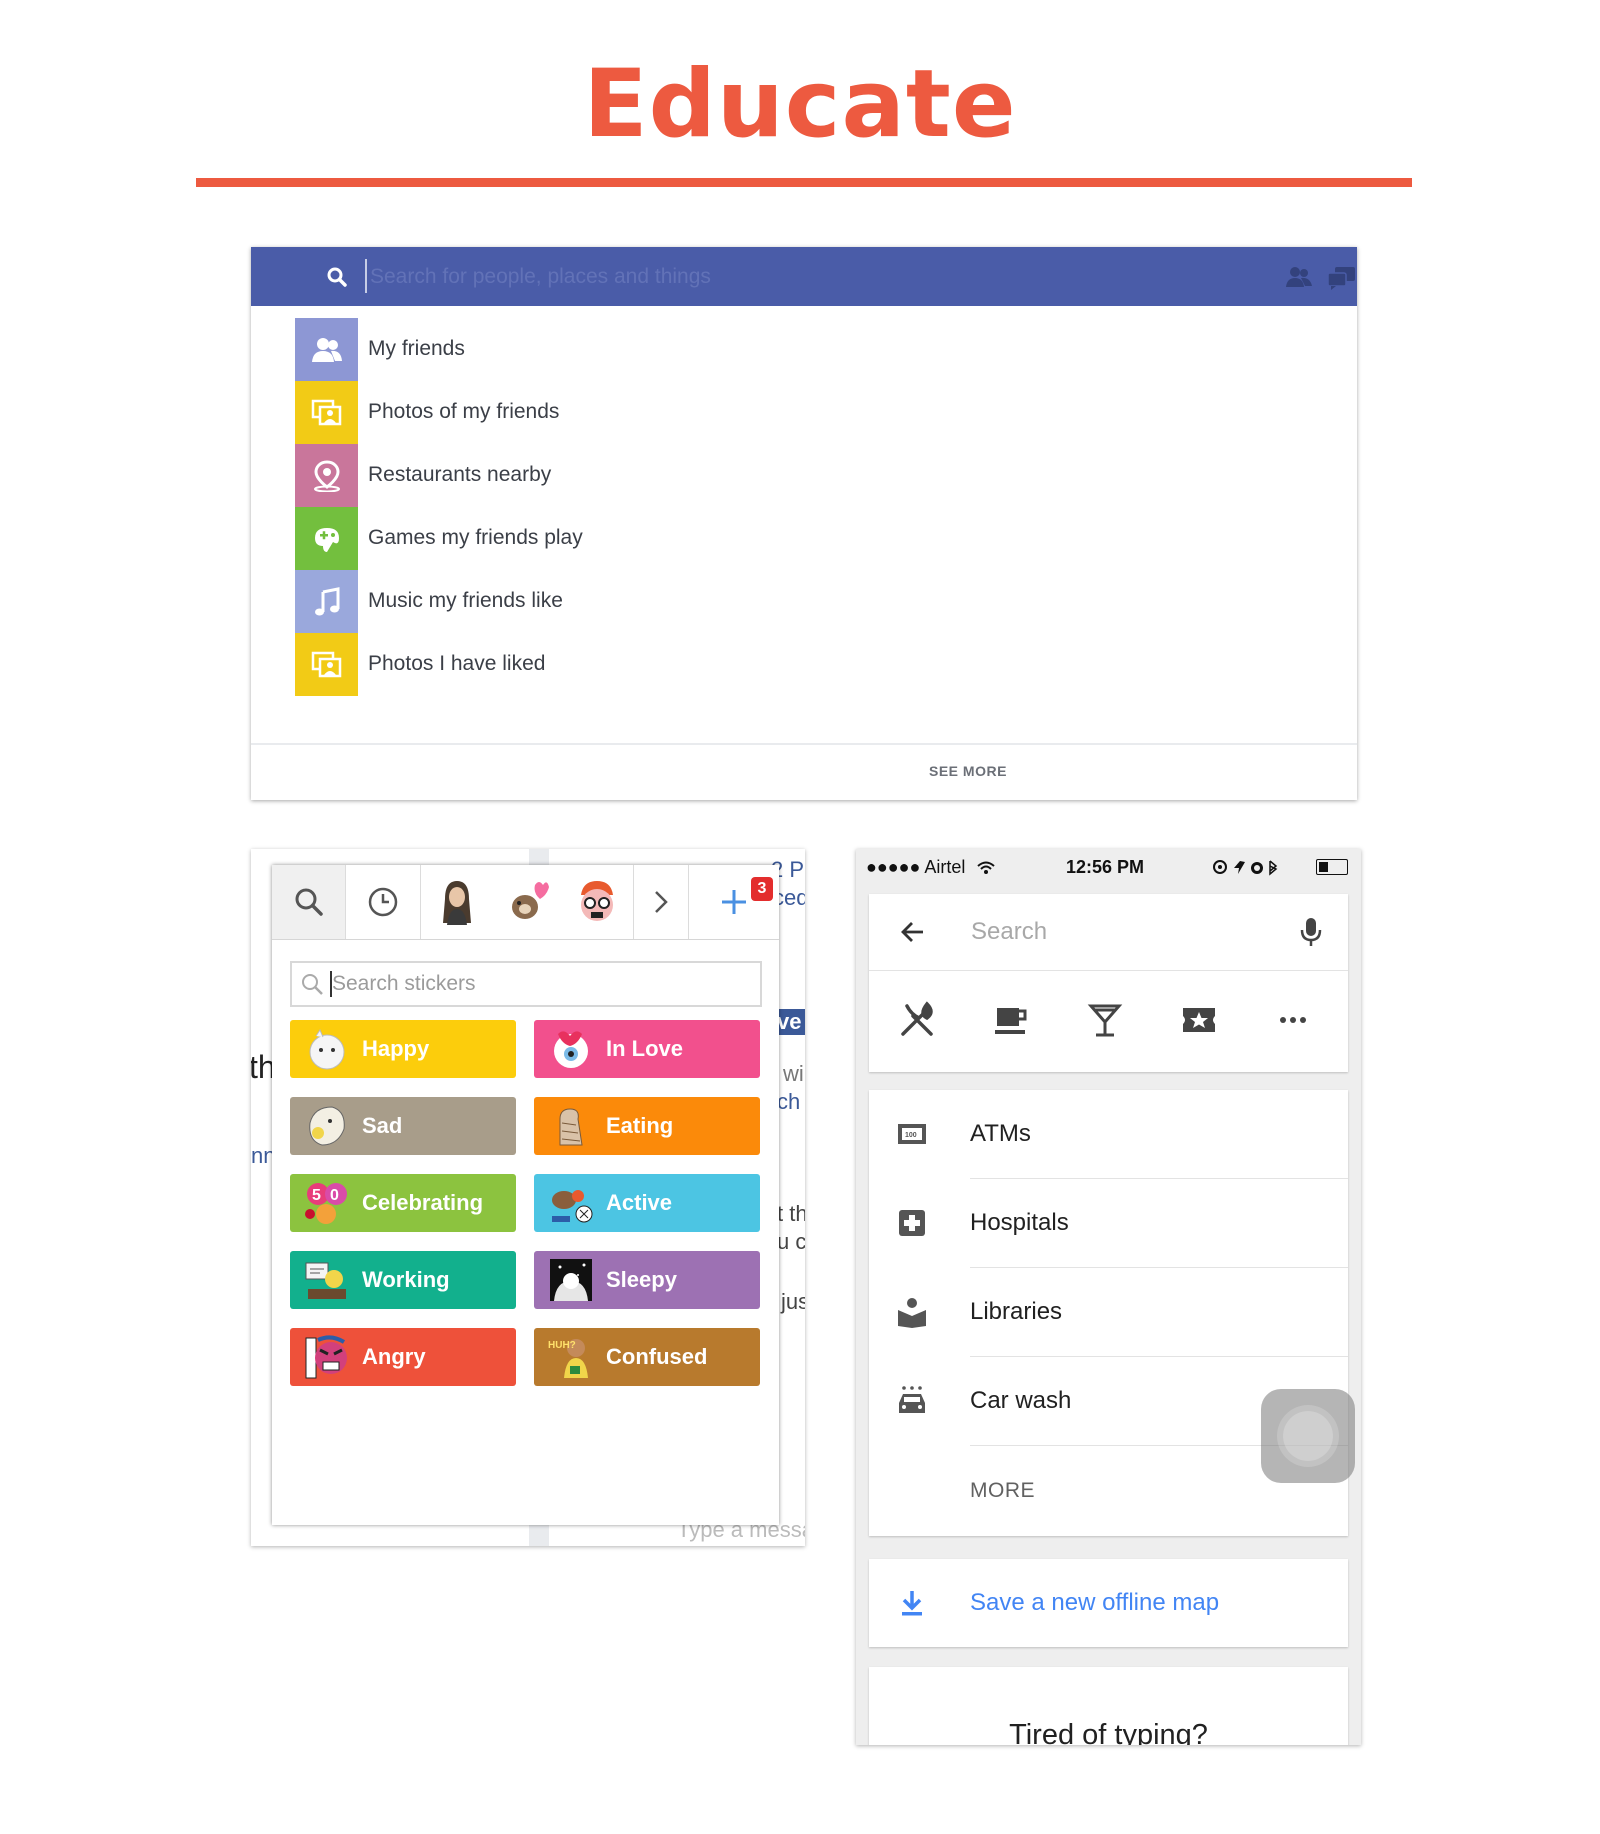  Describe the element at coordinates (795, 601) in the screenshot. I see `suggestion-music: Music my friends like` at that location.